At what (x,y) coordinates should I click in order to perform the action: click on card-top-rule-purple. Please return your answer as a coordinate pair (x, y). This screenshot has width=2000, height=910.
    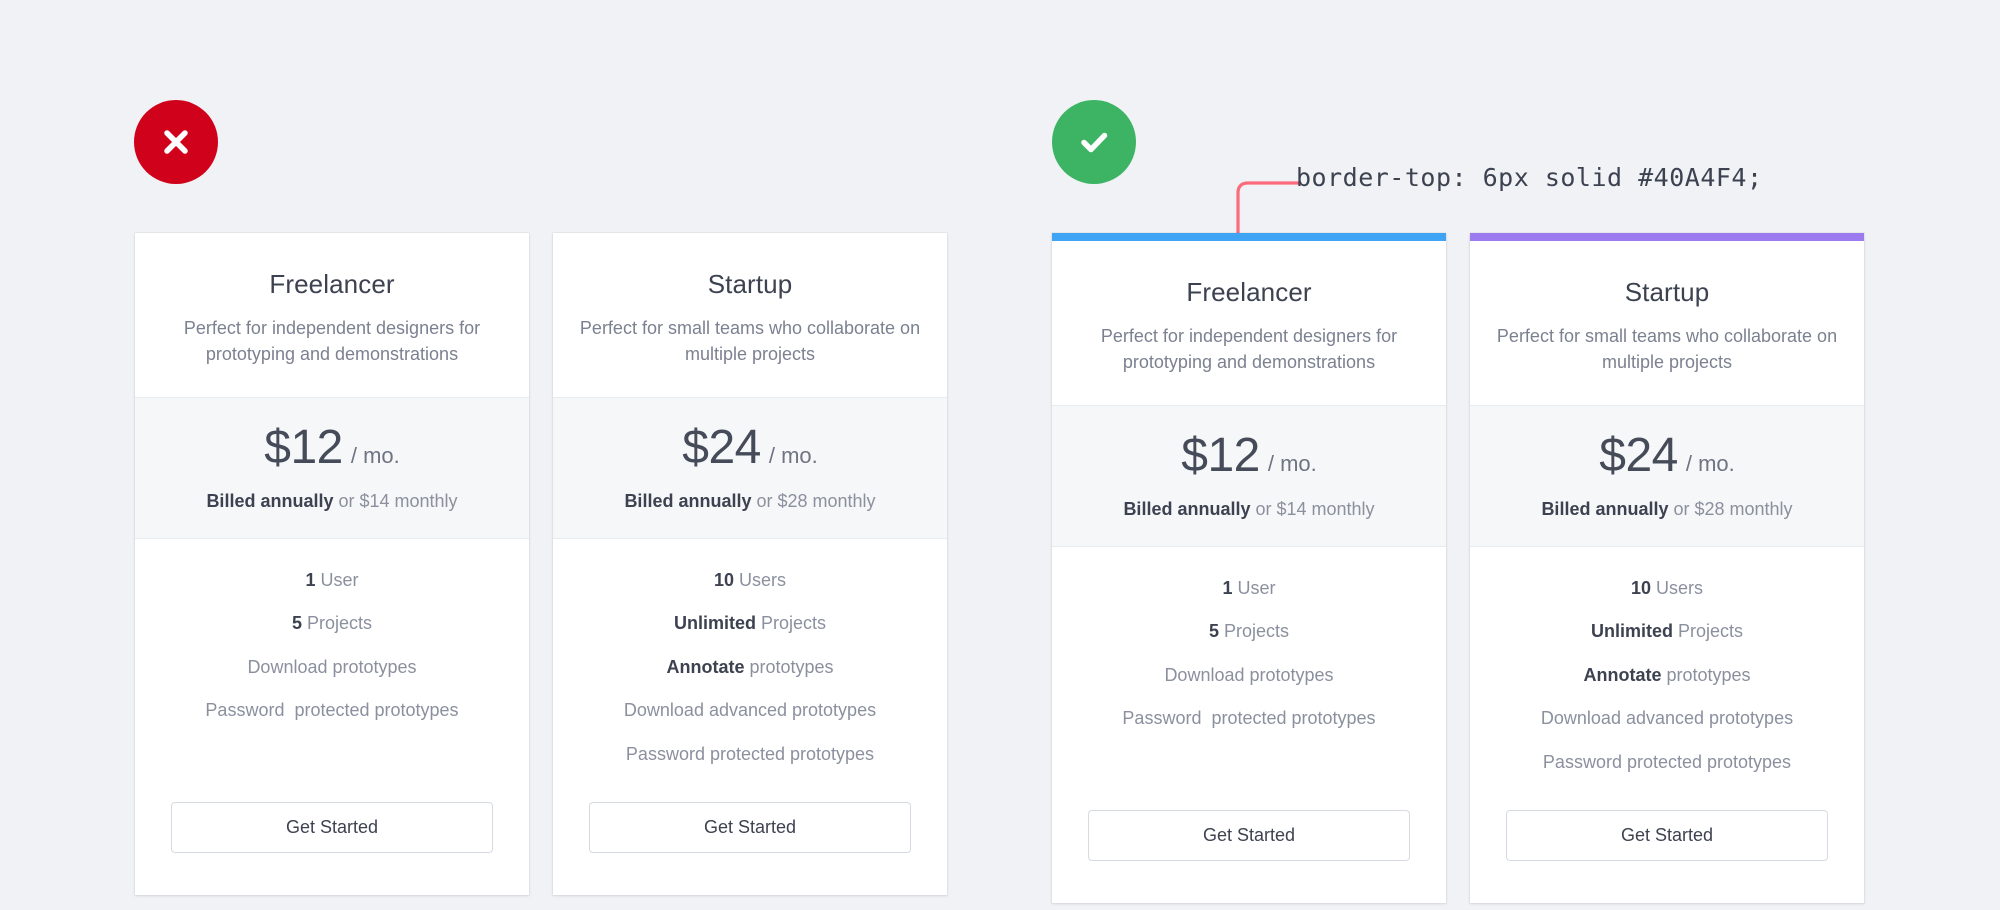
    Looking at the image, I should click on (1667, 237).